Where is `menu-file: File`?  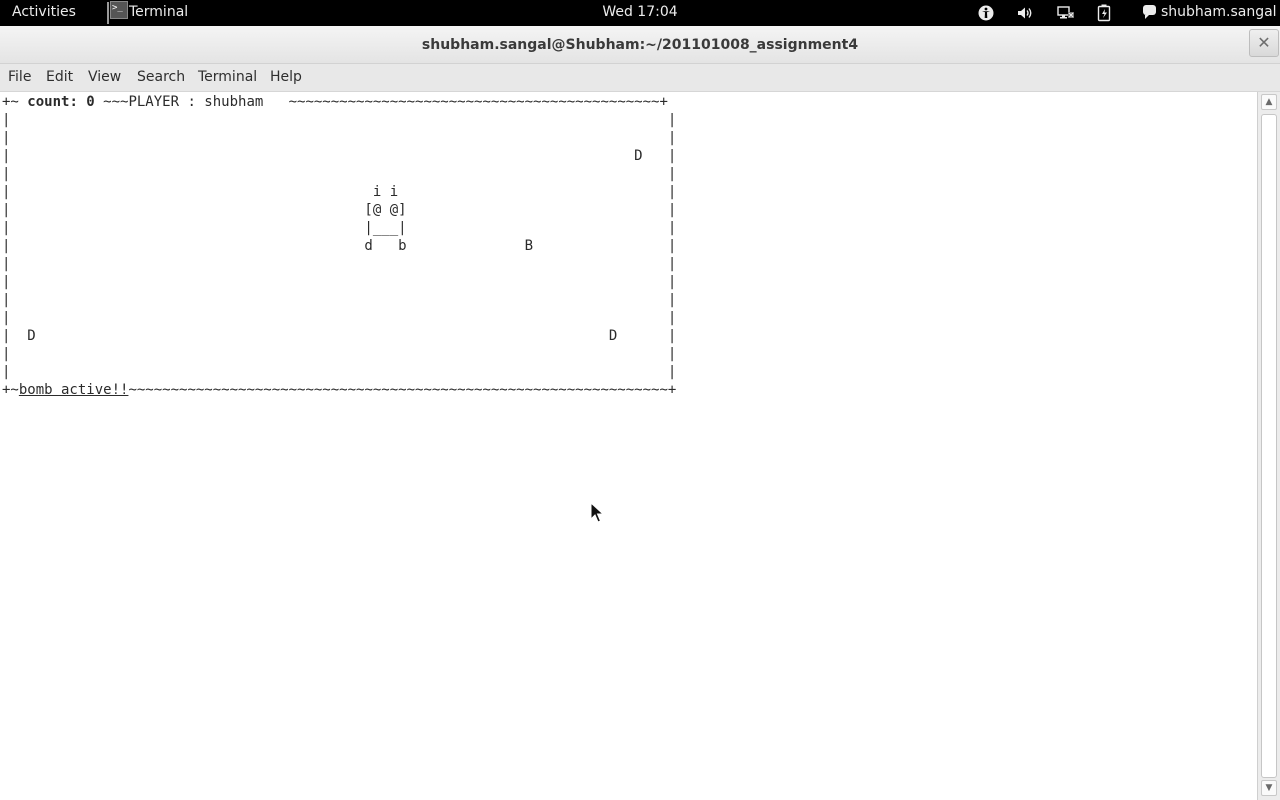
menu-file: File is located at coordinates (19, 77).